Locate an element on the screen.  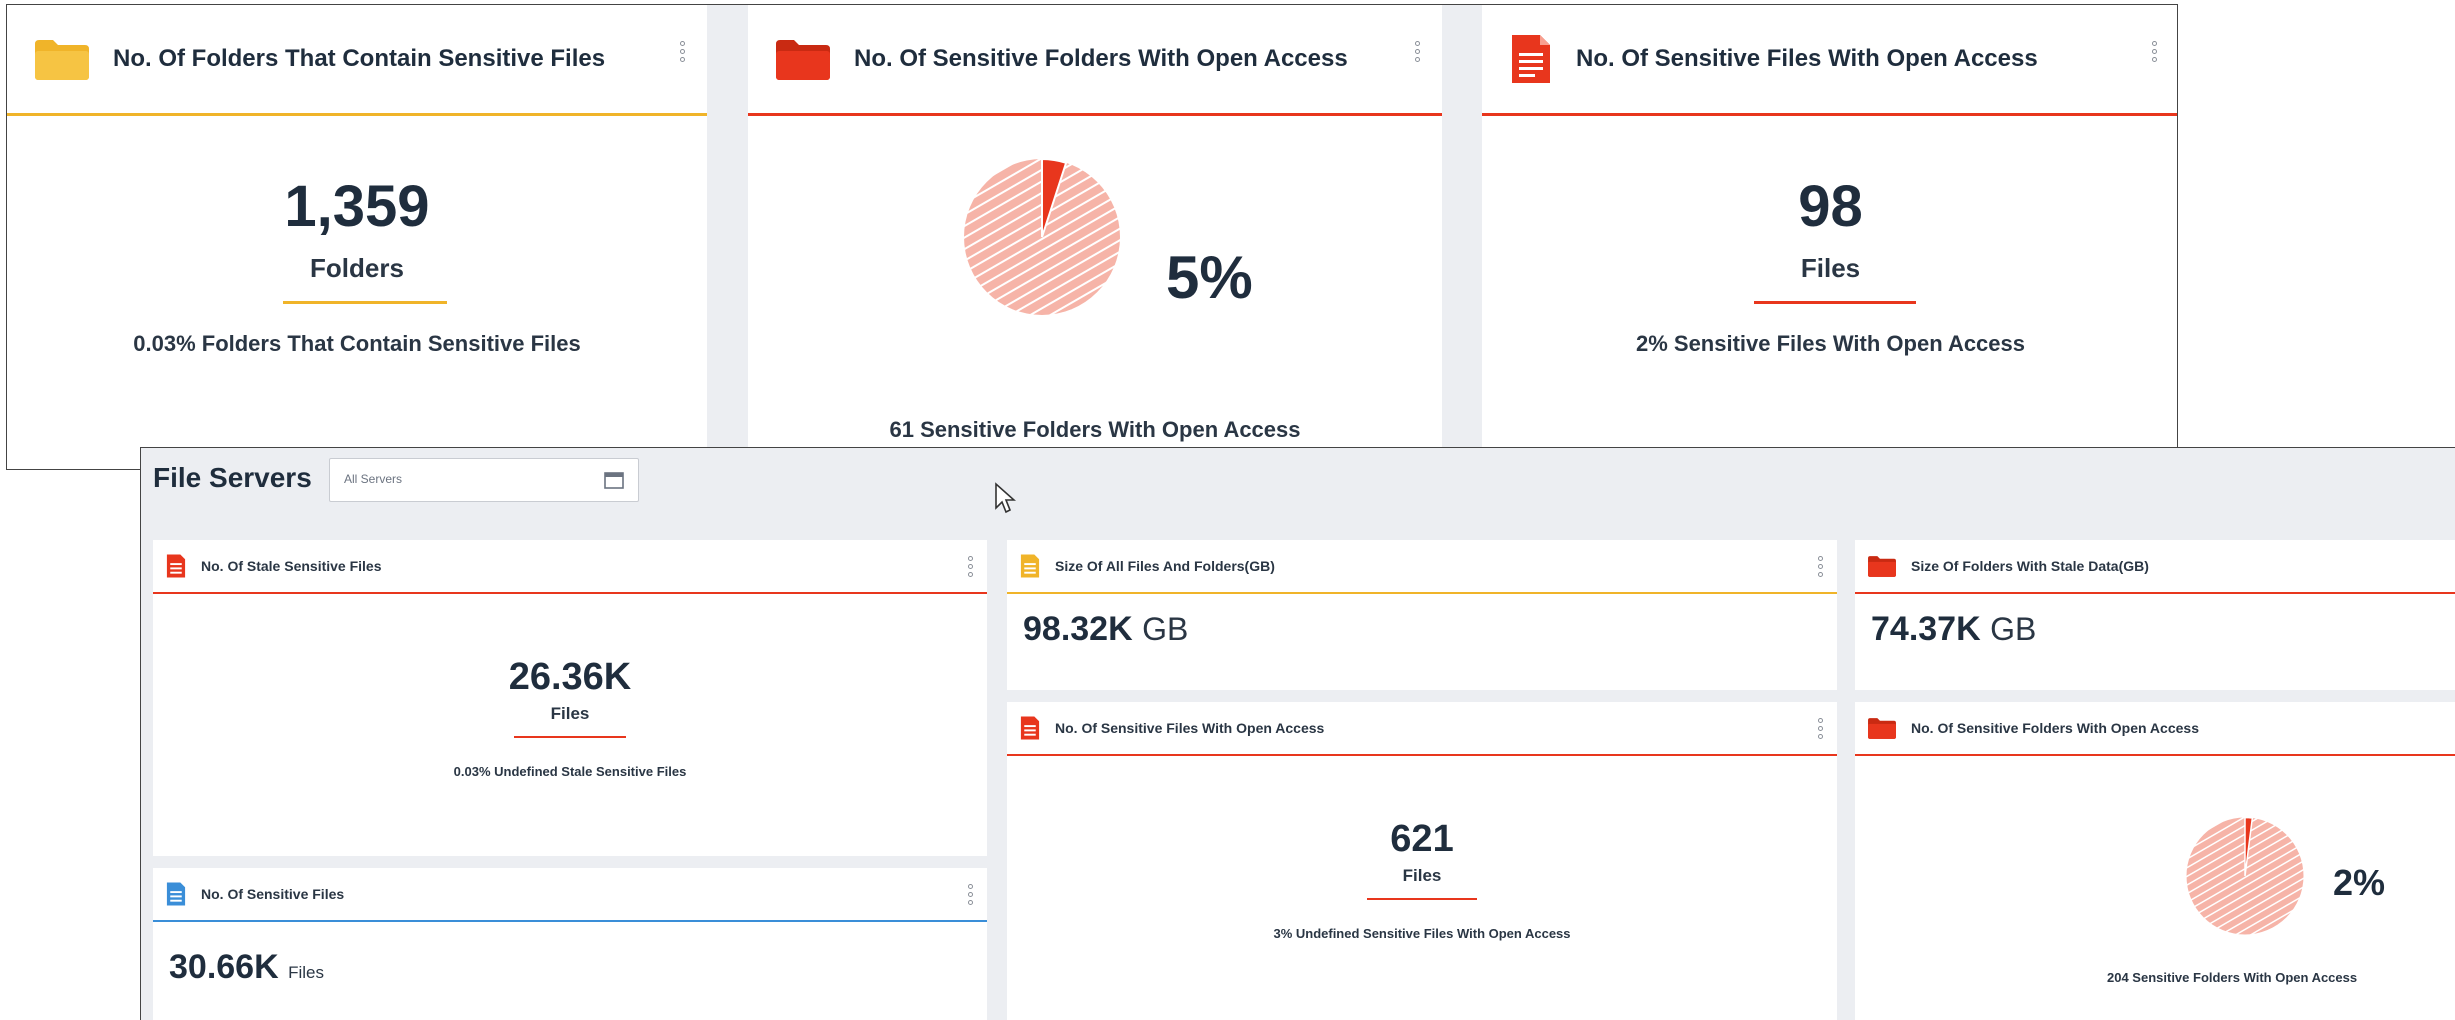
percentage-label: 2% is located at coordinates (2359, 882).